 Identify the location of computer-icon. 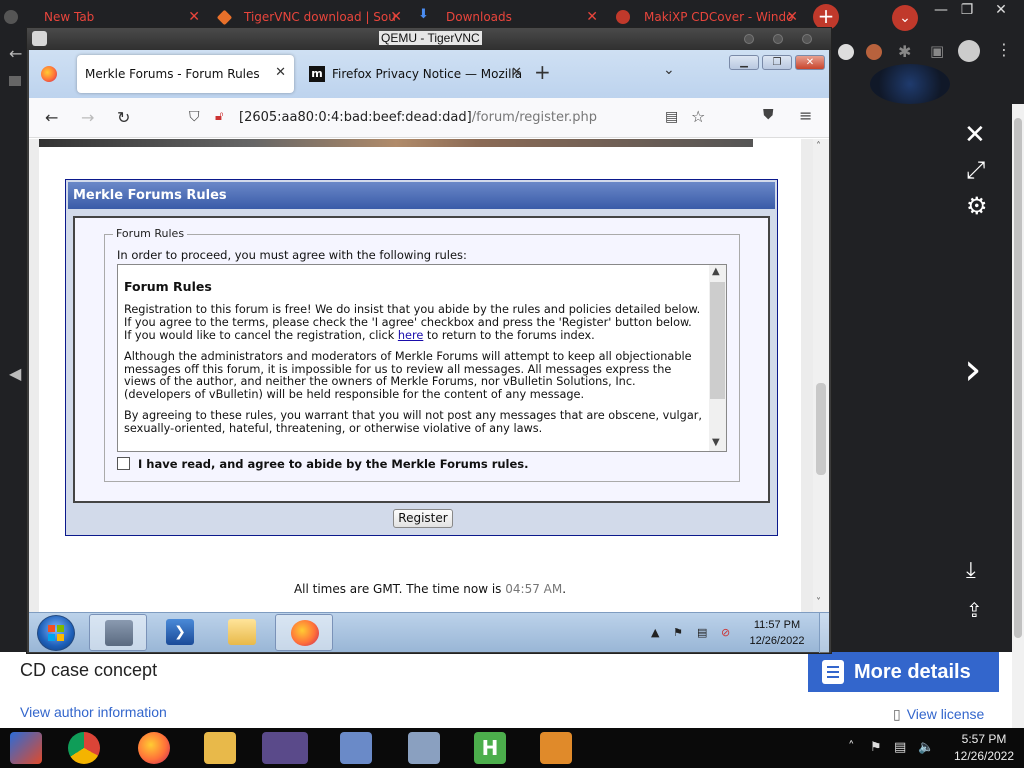
(424, 748).